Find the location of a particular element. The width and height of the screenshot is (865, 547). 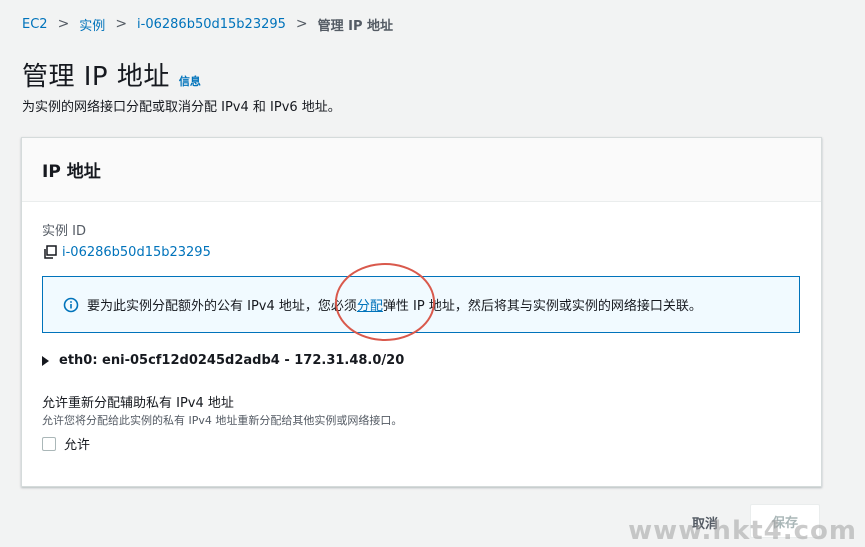

breadcrumb-instances: 实例 is located at coordinates (92, 24).